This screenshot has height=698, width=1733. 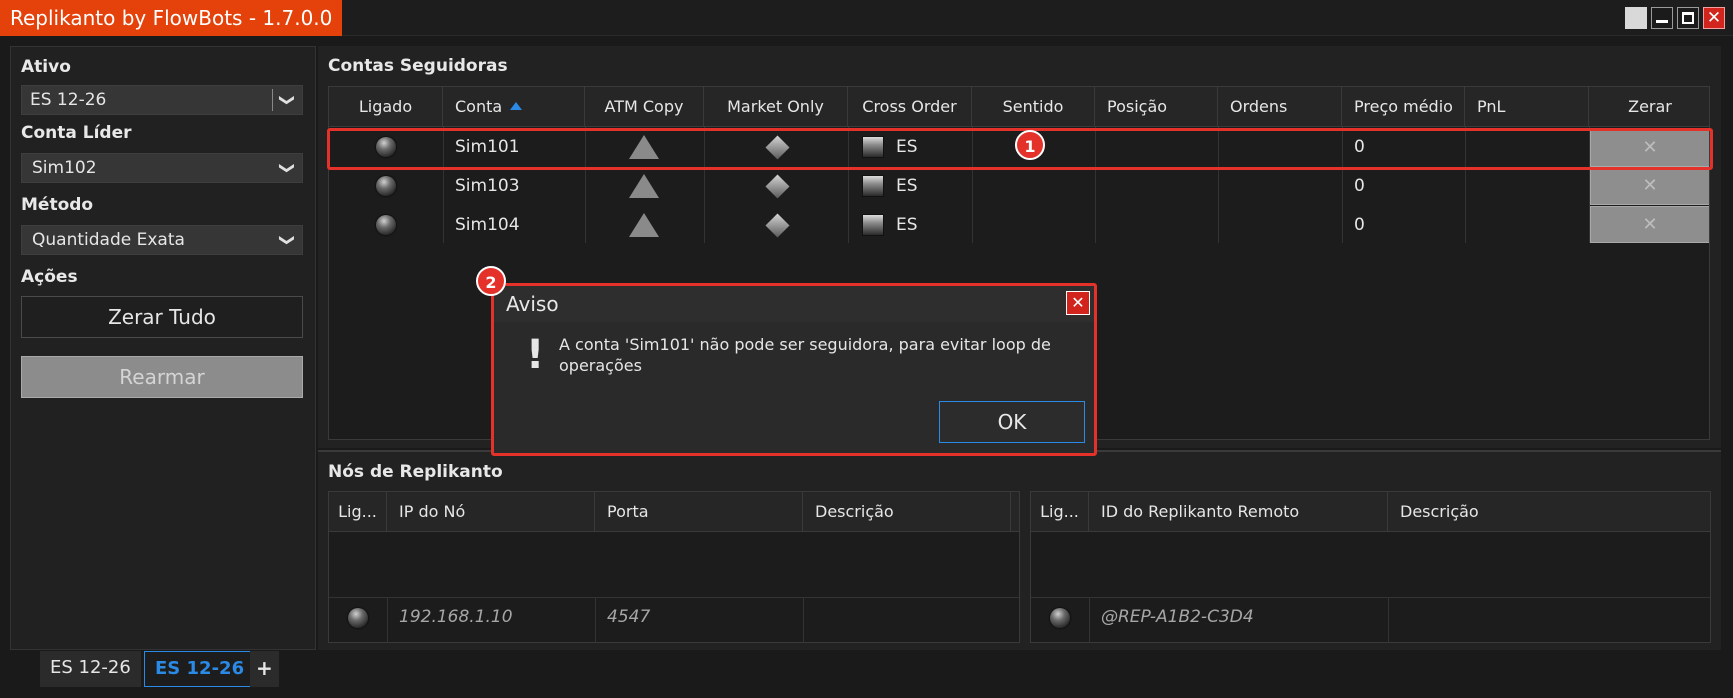 What do you see at coordinates (1033, 107) in the screenshot?
I see `col-sentido: Sentido` at bounding box center [1033, 107].